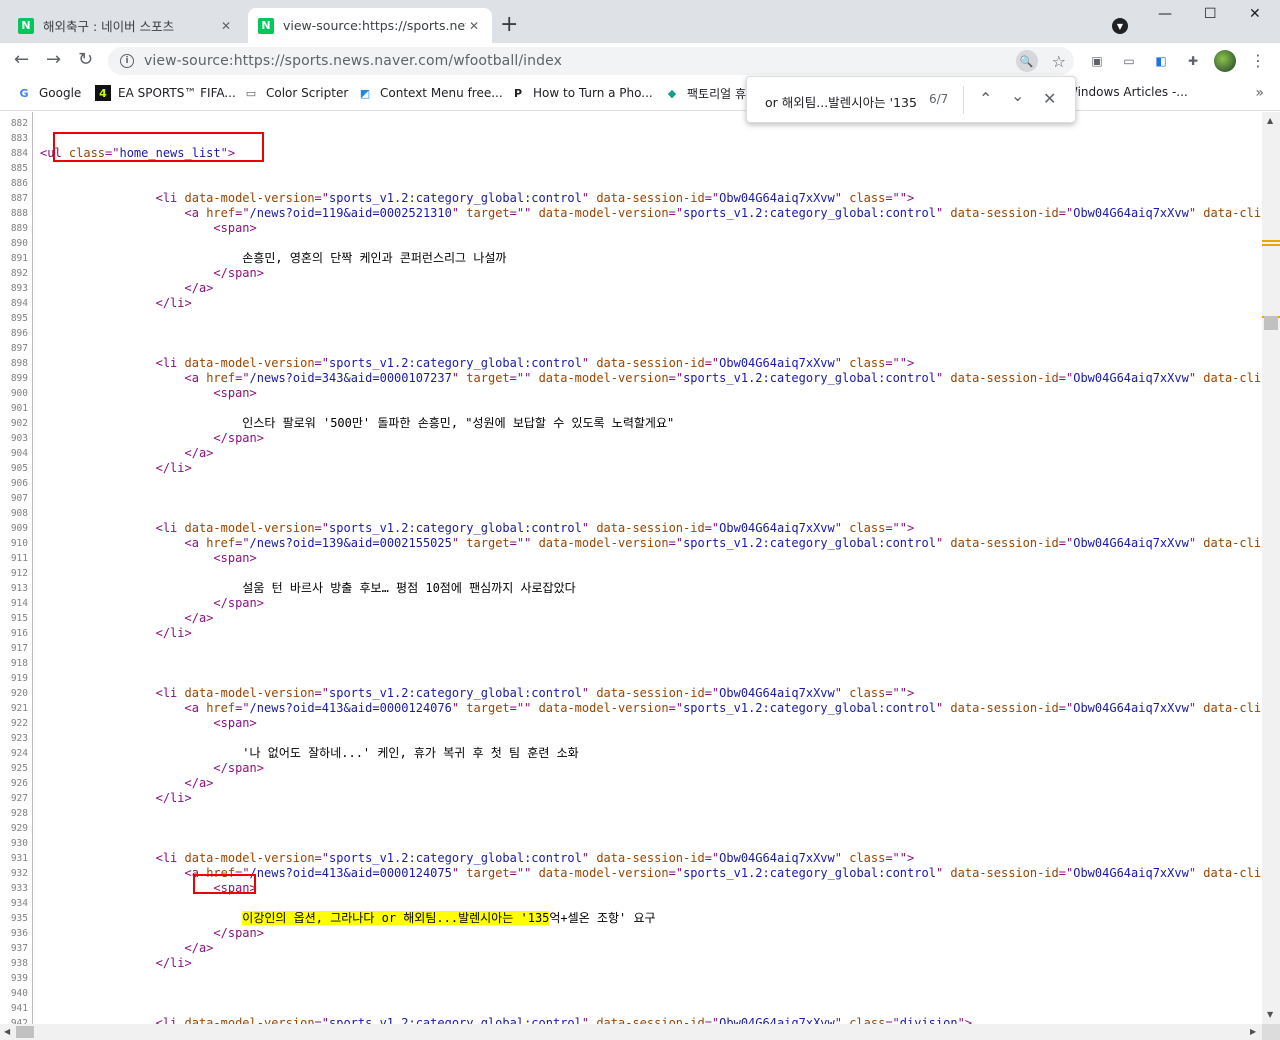 The image size is (1280, 1040). Describe the element at coordinates (19, 348) in the screenshot. I see `line-number: 897` at that location.